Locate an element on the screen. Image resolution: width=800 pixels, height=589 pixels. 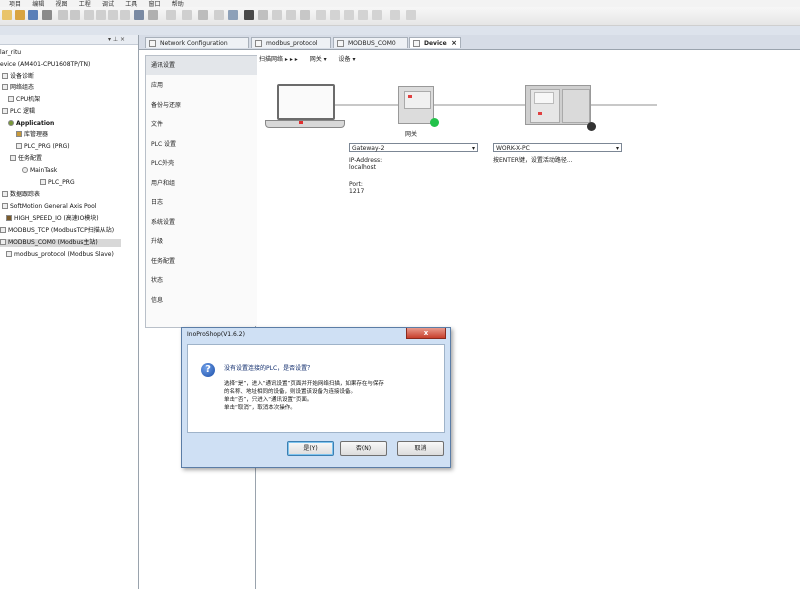
find-icon is located at coordinates (139, 15).